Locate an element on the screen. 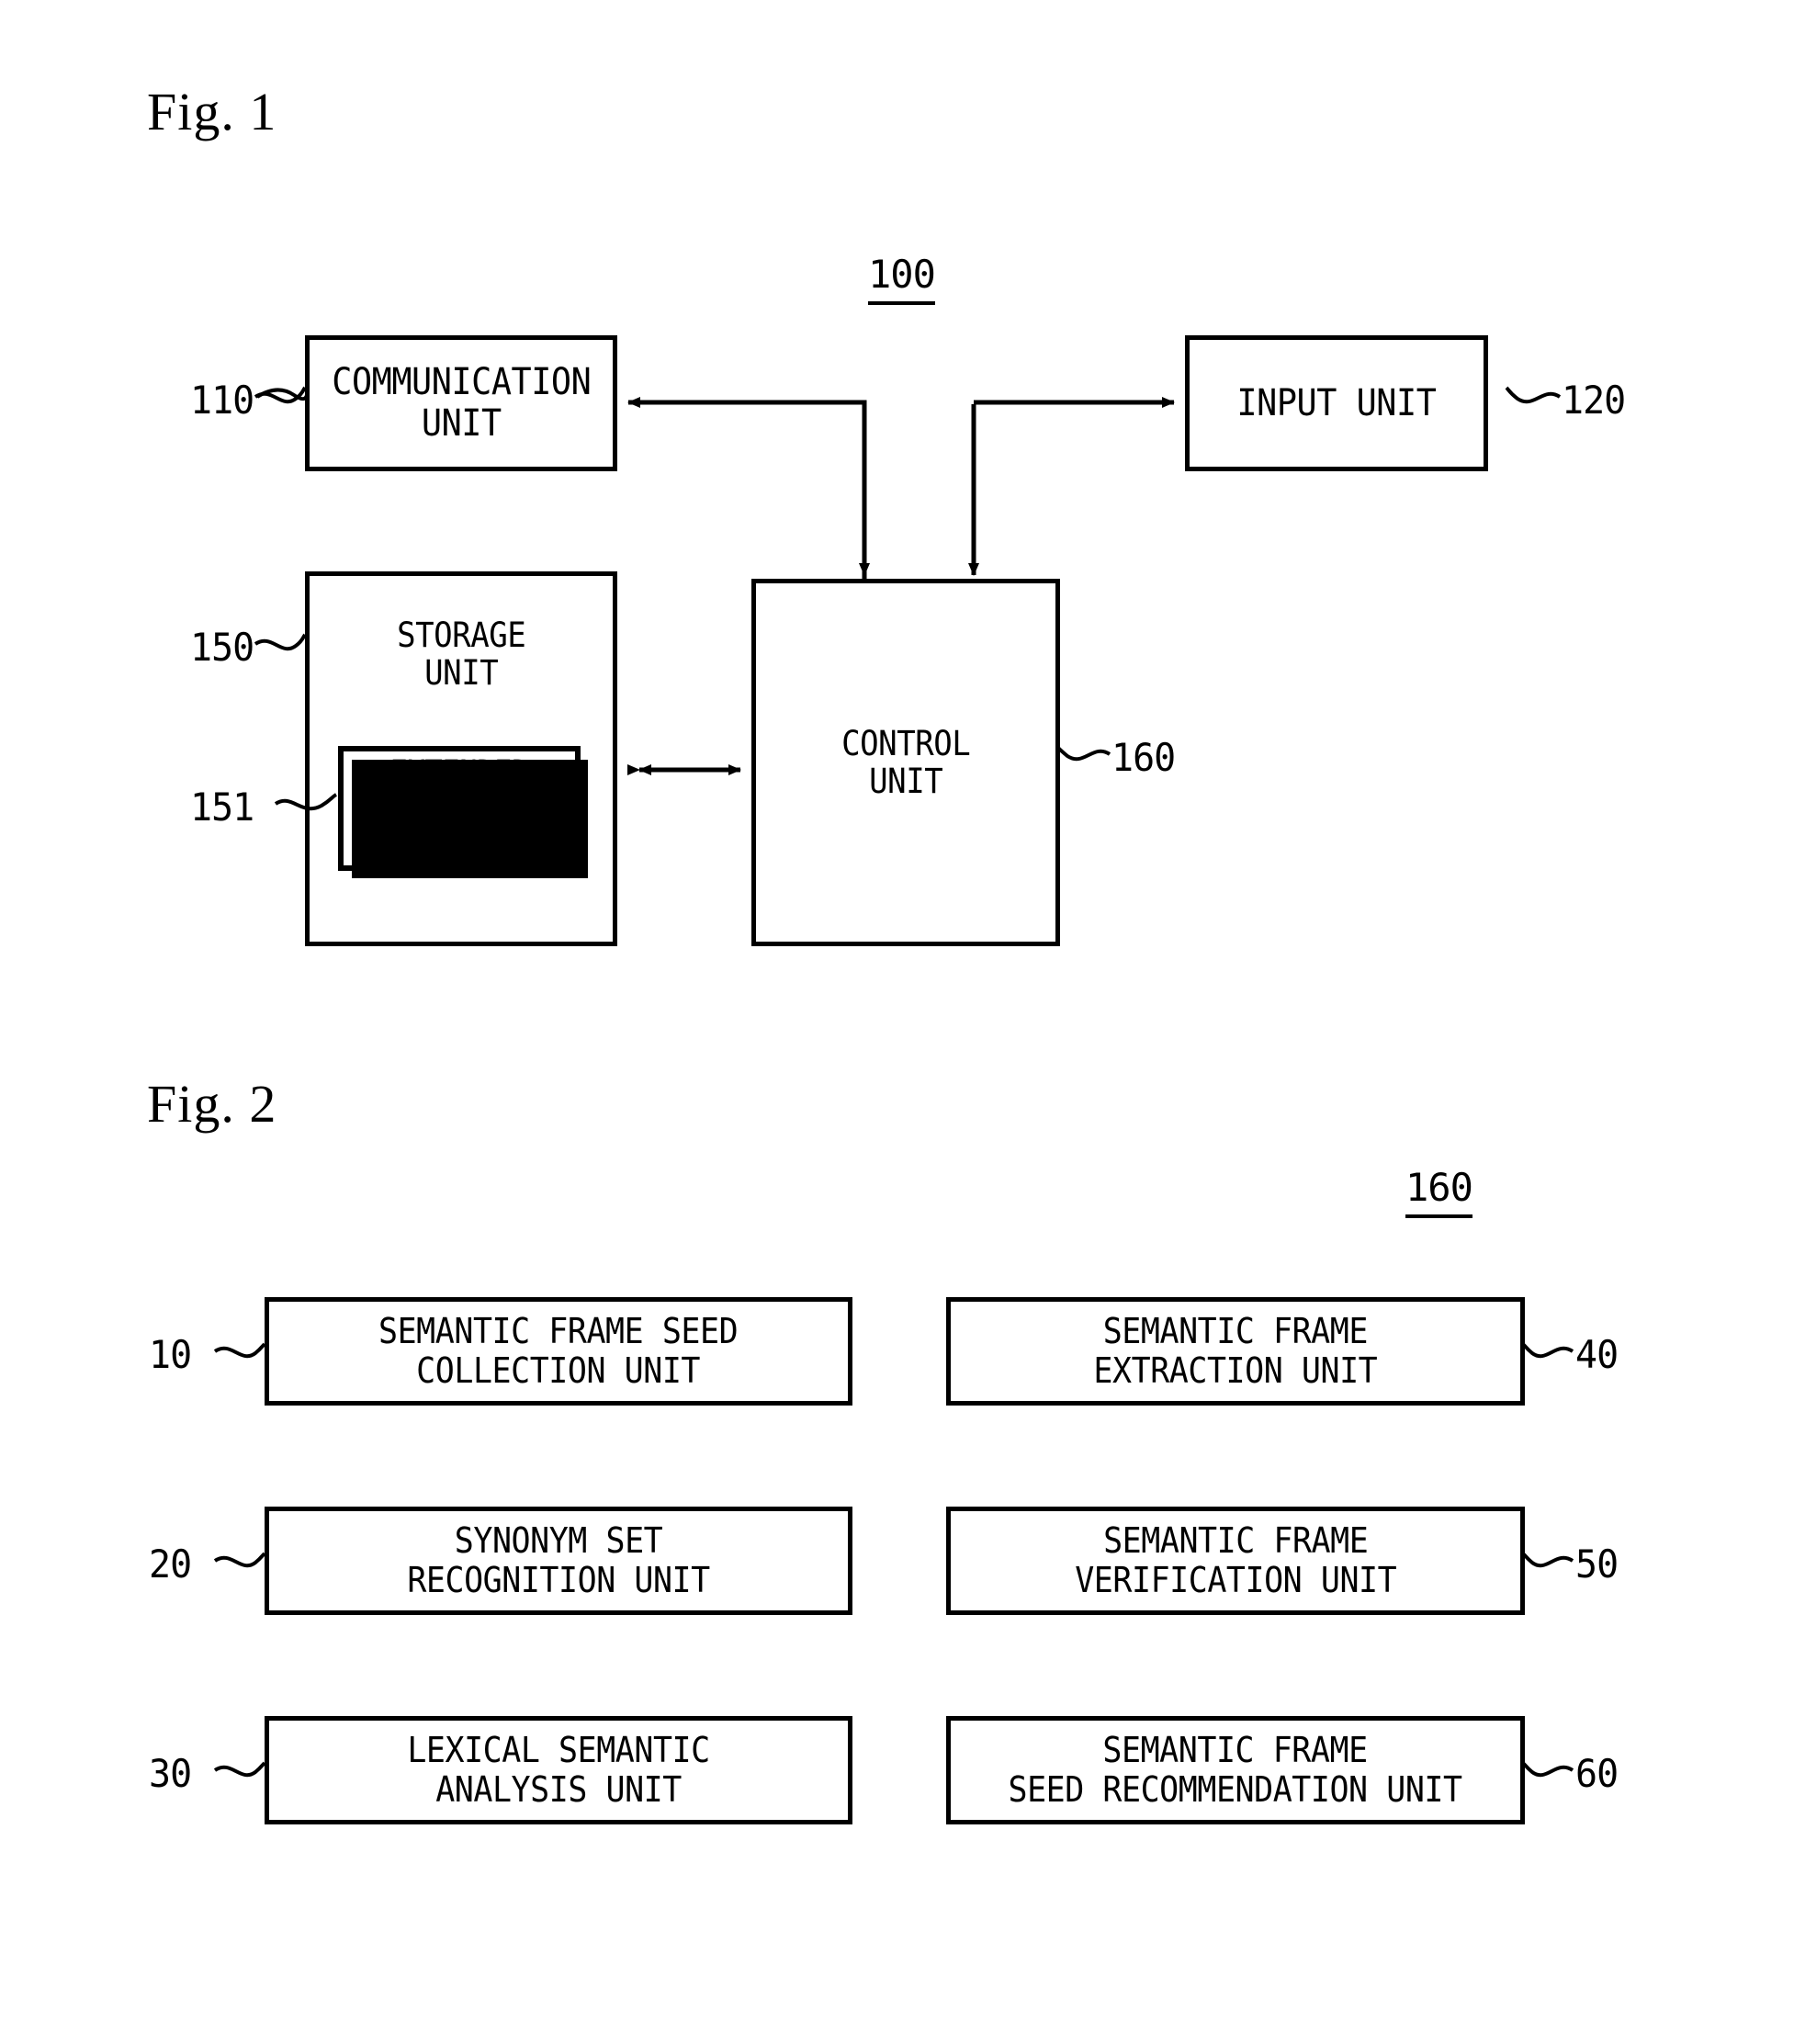 This screenshot has width=1794, height=2044. extended-semantic-frame-block: EXTENDED SEMANTIC FRAME is located at coordinates (463, 812).